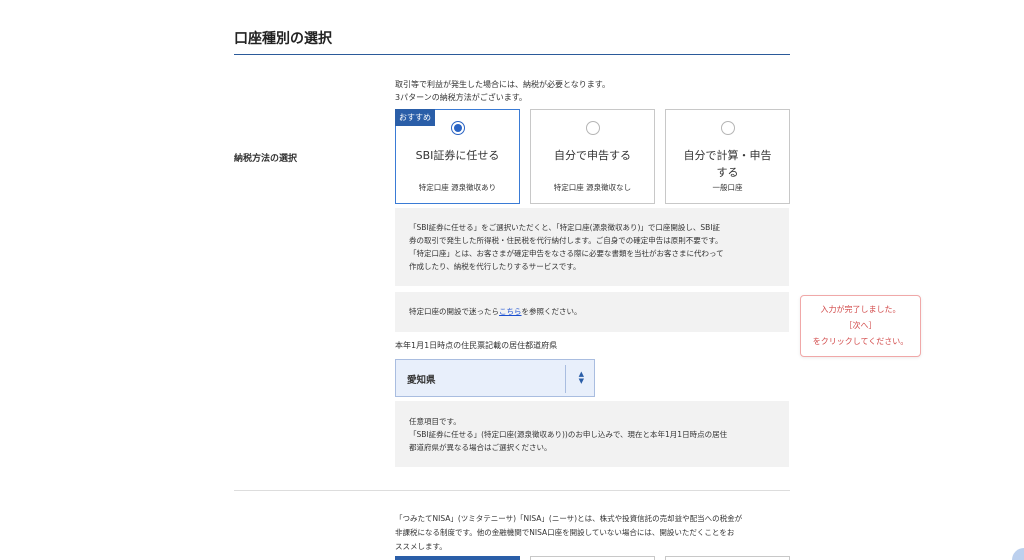  Describe the element at coordinates (283, 39) in the screenshot. I see `section-title: 口座種別の選択` at that location.